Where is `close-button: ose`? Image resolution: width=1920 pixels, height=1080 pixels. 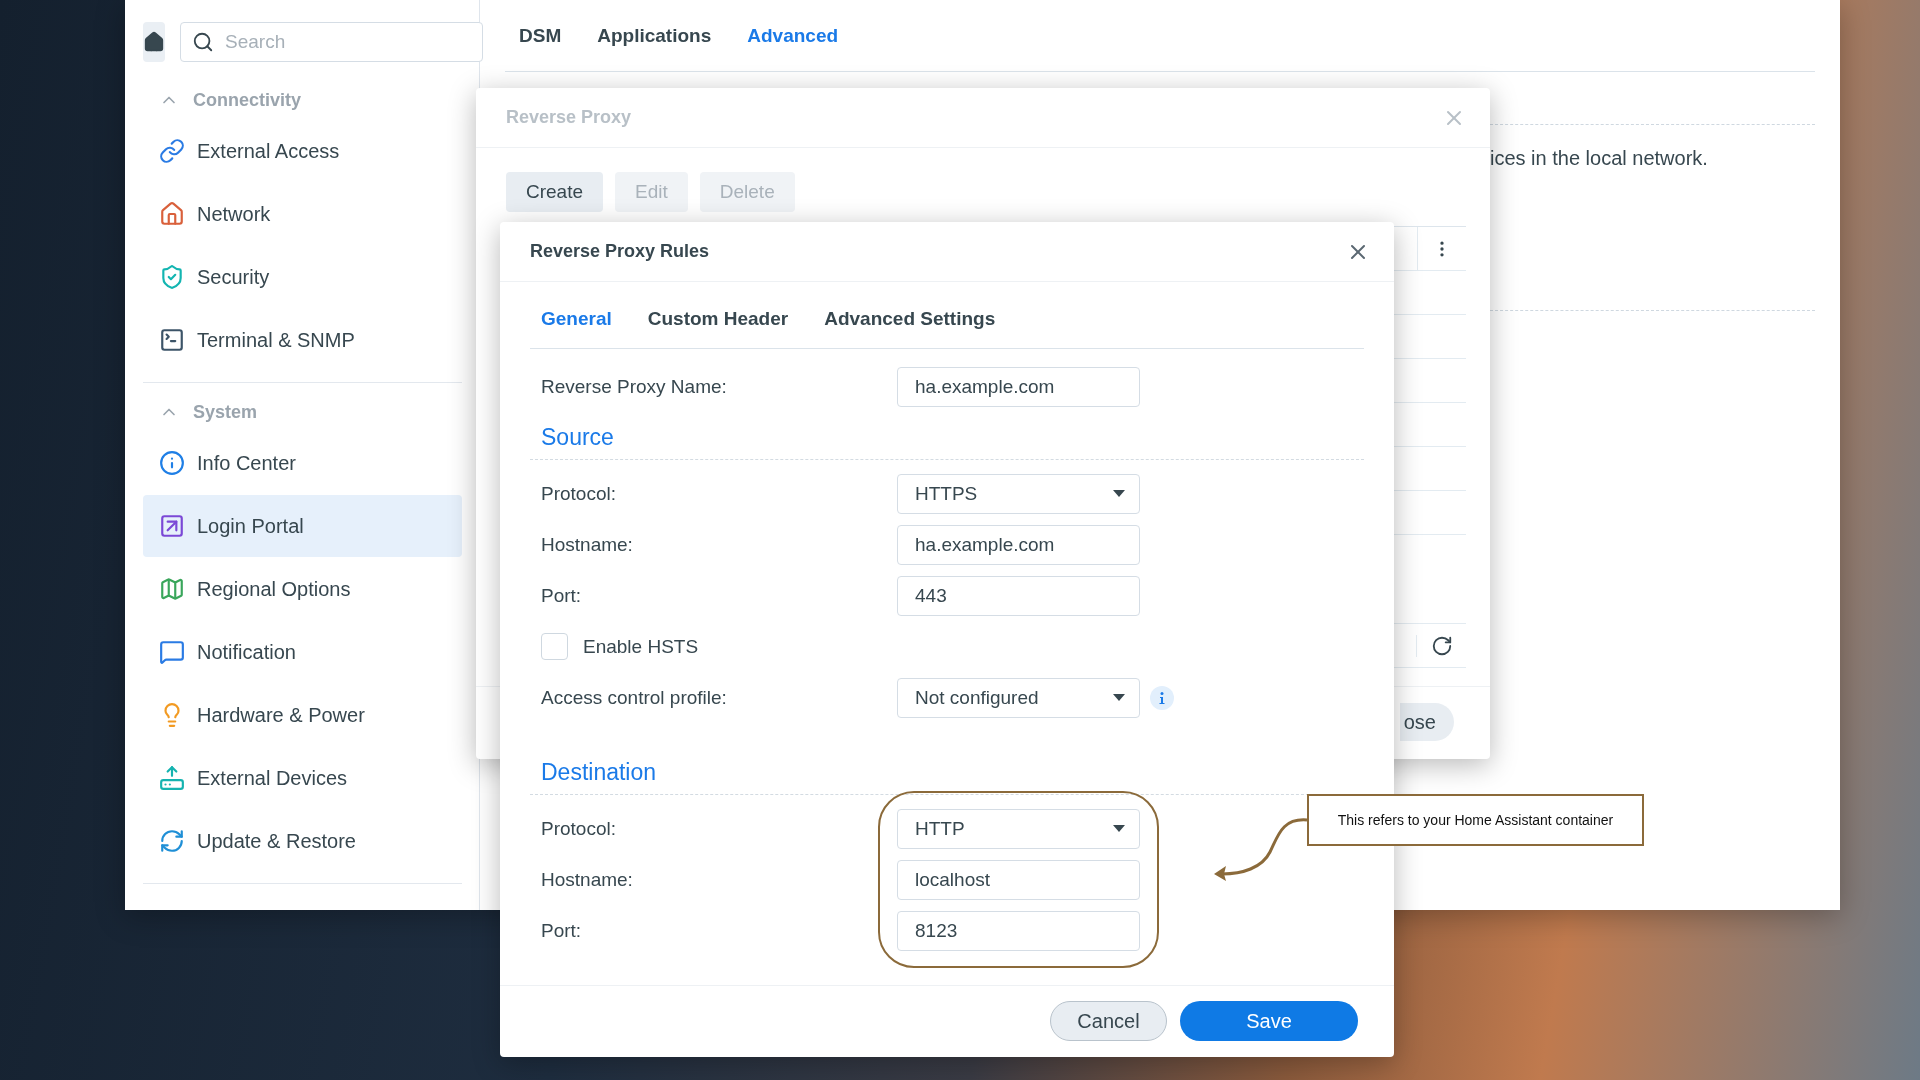 close-button: ose is located at coordinates (1426, 722).